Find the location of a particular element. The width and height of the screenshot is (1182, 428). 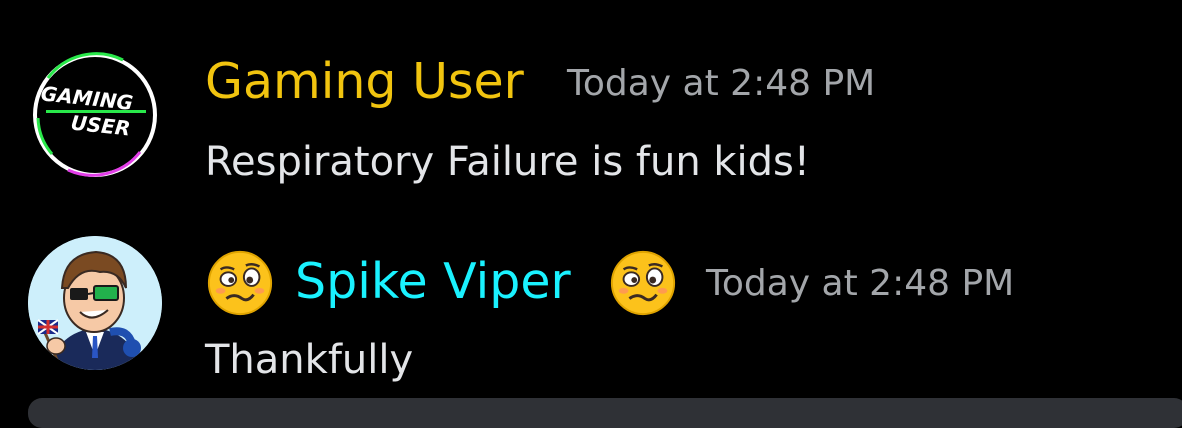

message-text: Respiratory Failure is fun kids! is located at coordinates (507, 162).